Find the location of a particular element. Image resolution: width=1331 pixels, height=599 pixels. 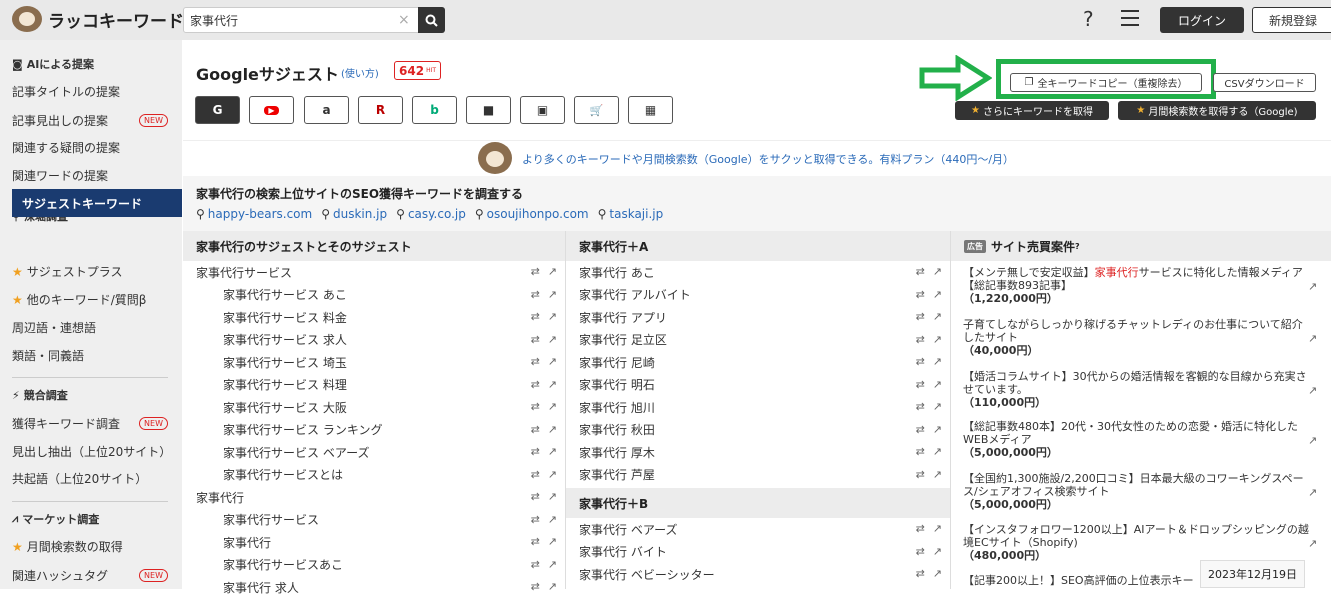

site-link: ⚲ duskin.jp is located at coordinates (354, 214).